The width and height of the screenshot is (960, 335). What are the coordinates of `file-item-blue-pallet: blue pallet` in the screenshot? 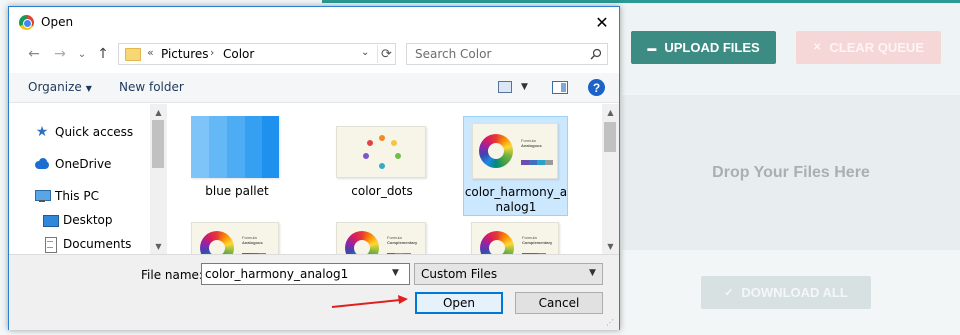 It's located at (229, 153).